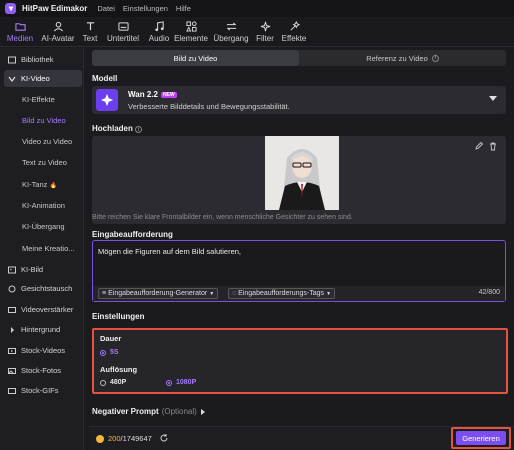 This screenshot has width=514, height=450. I want to click on trash-icon, so click(493, 146).